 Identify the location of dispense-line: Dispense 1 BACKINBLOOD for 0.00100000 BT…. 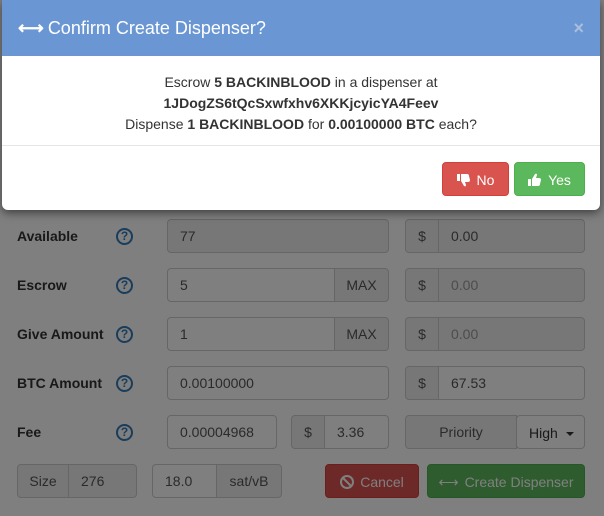
(301, 124).